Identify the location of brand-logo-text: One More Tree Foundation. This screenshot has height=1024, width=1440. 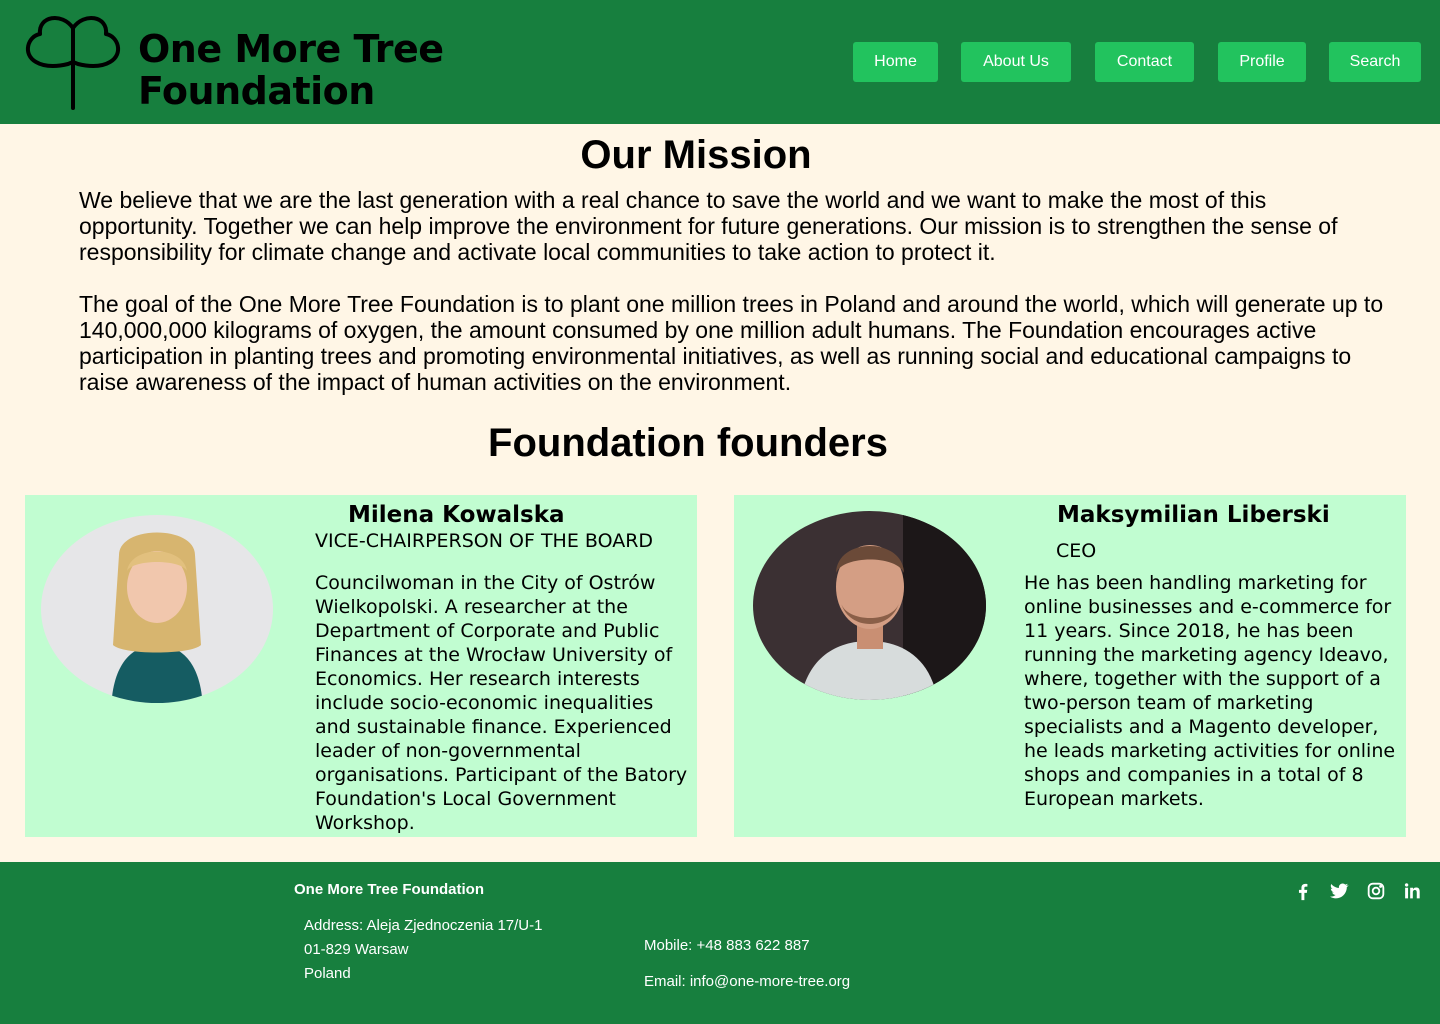
(291, 70).